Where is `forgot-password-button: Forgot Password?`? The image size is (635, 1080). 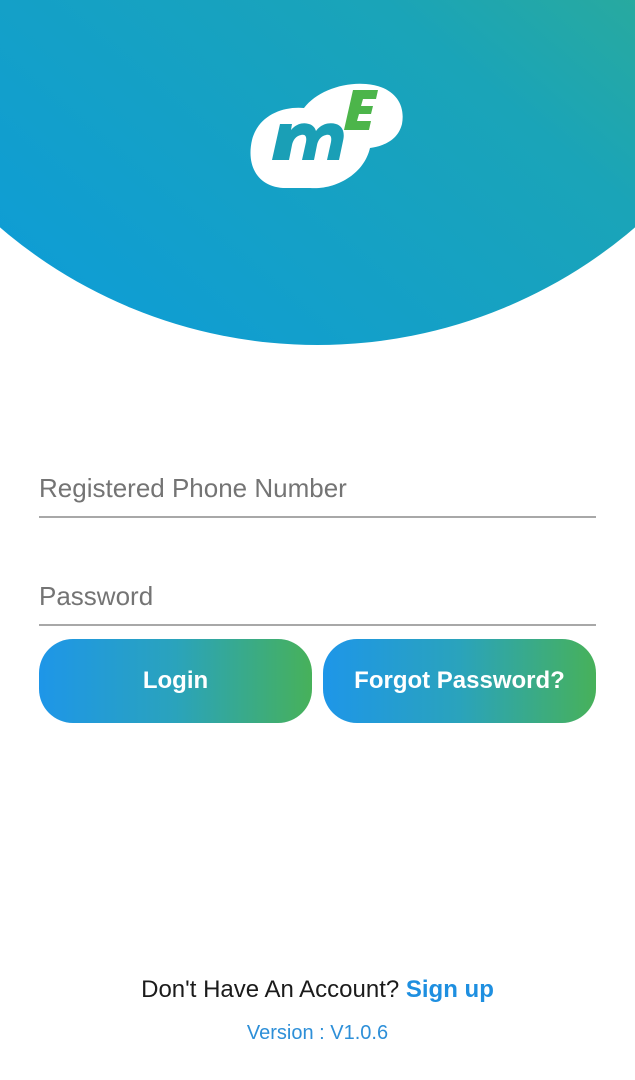 forgot-password-button: Forgot Password? is located at coordinates (459, 681).